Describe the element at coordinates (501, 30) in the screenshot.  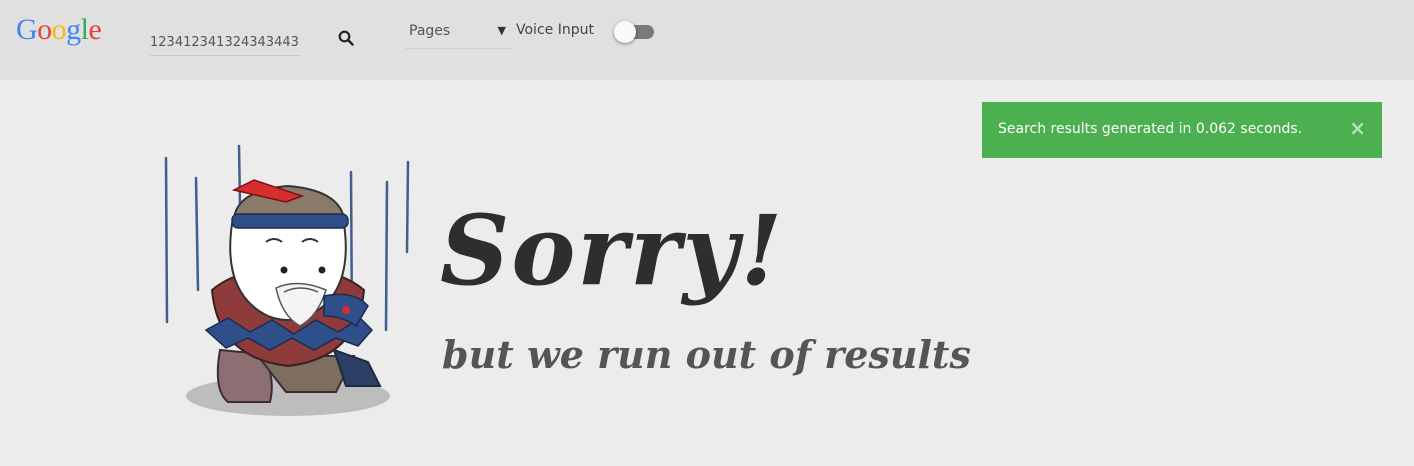
I see `chevron-down-icon: ▼` at that location.